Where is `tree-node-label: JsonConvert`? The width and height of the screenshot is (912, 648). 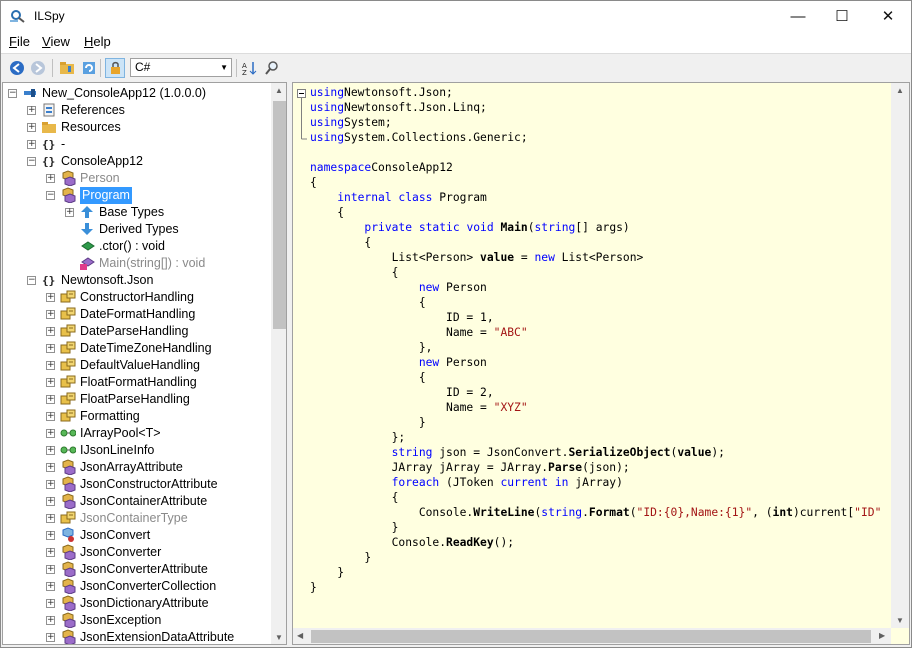
tree-node-label: JsonConvert is located at coordinates (115, 535).